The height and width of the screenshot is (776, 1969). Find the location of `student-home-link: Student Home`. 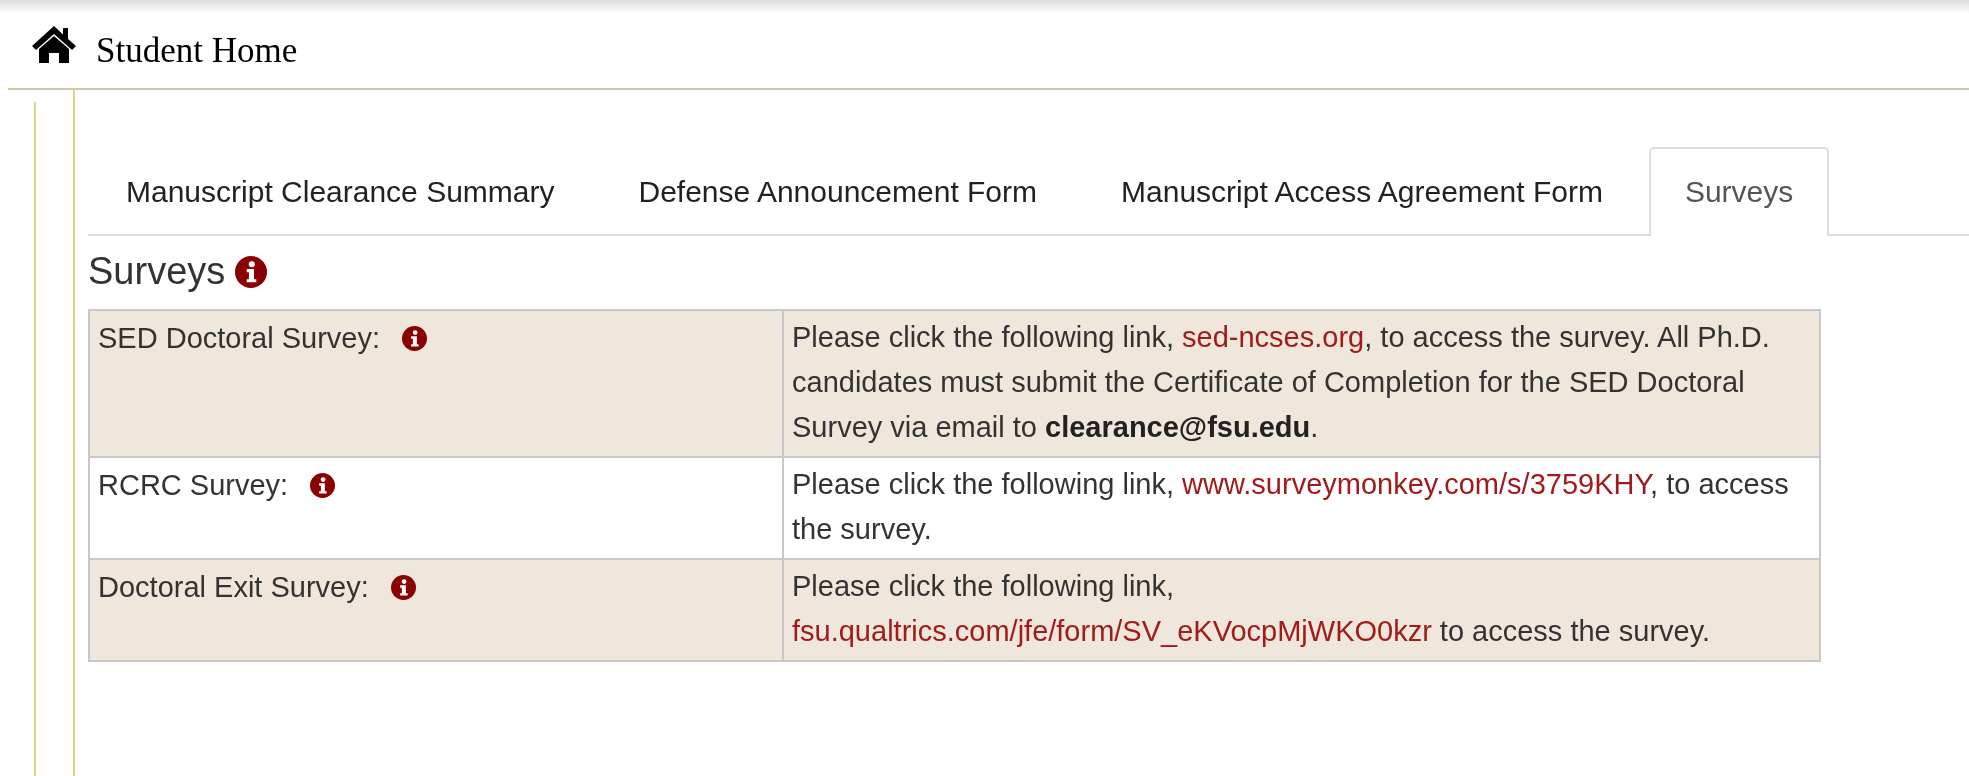

student-home-link: Student Home is located at coordinates (197, 51).